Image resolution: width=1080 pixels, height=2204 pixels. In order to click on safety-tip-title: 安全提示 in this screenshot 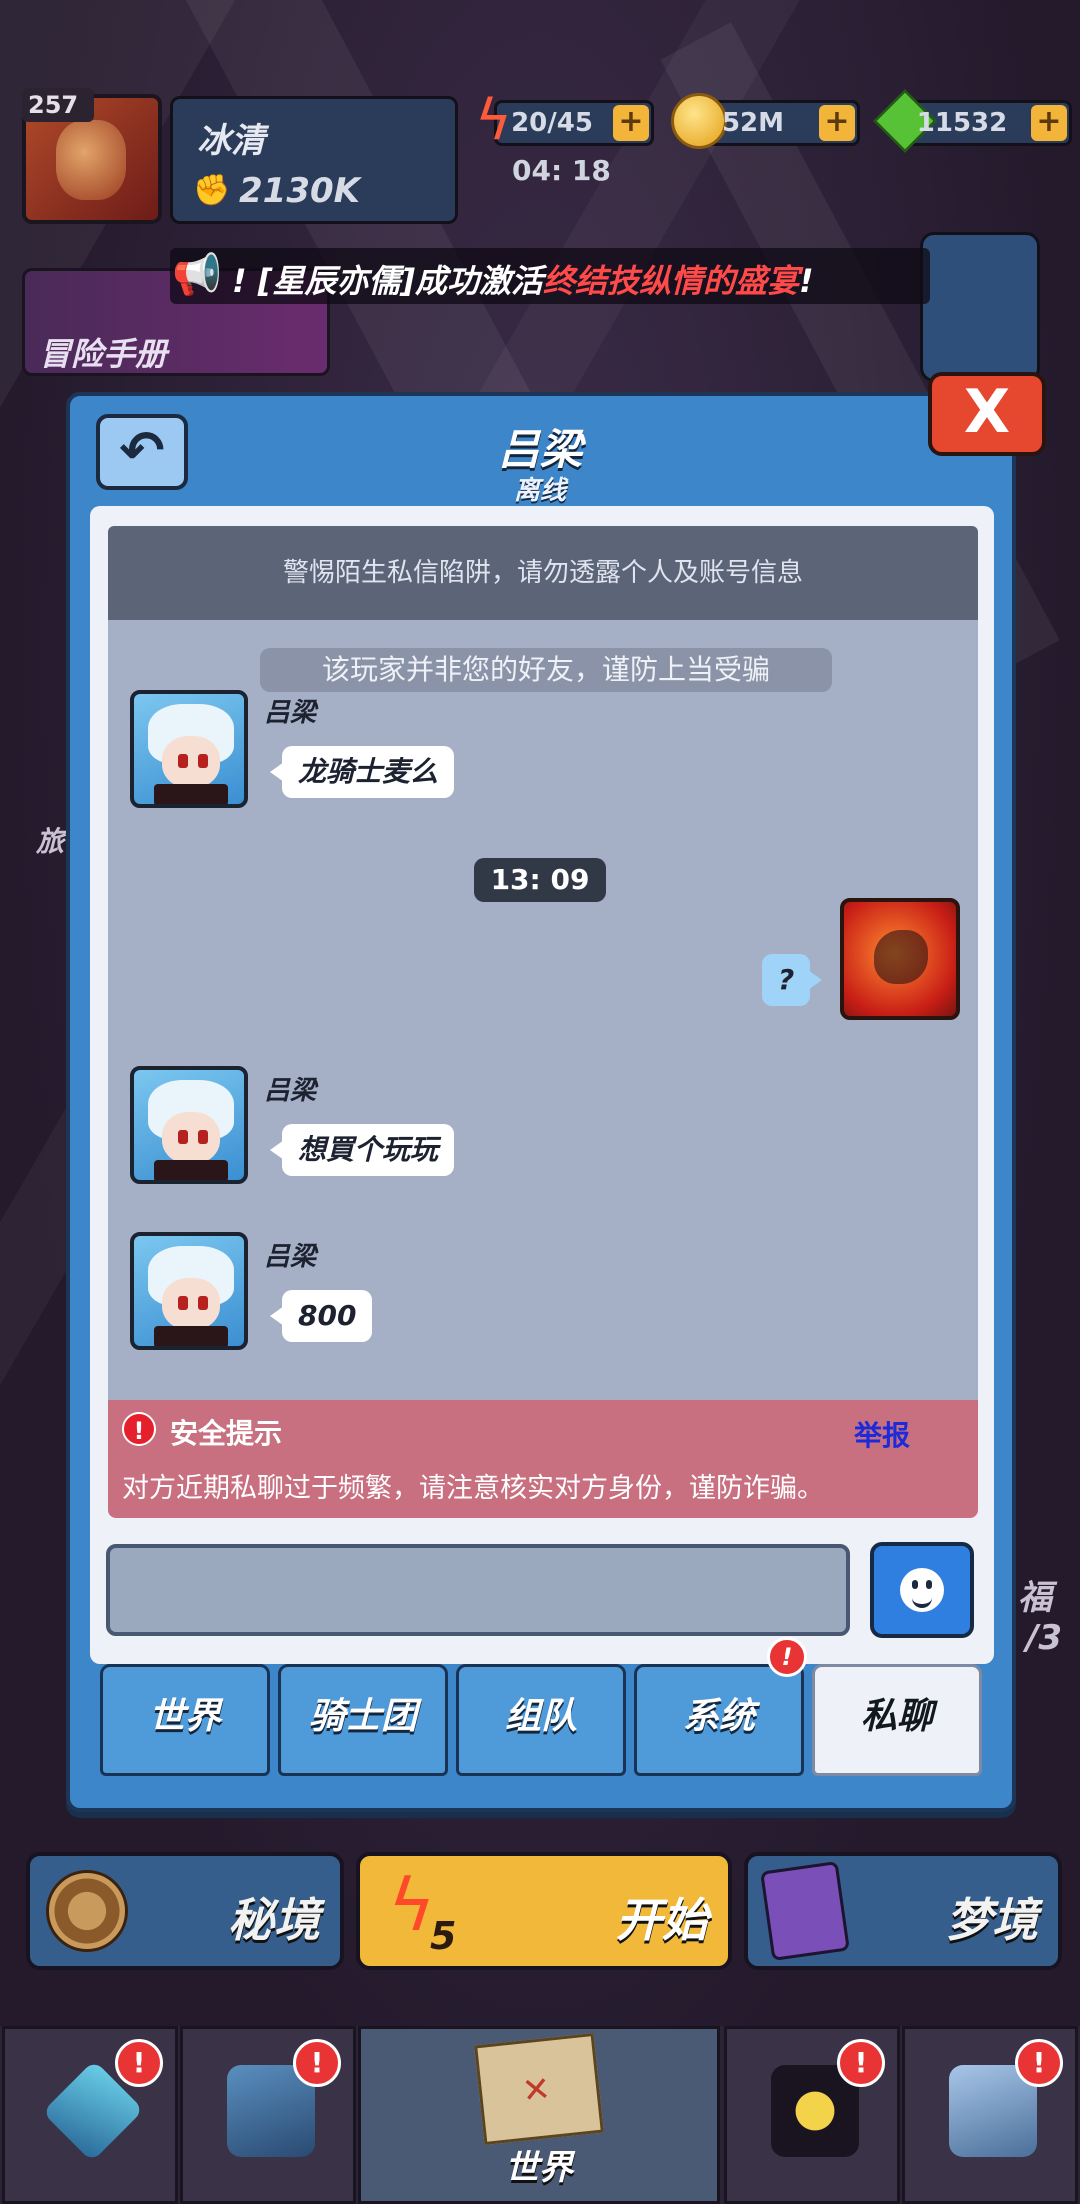, I will do `click(226, 1433)`.